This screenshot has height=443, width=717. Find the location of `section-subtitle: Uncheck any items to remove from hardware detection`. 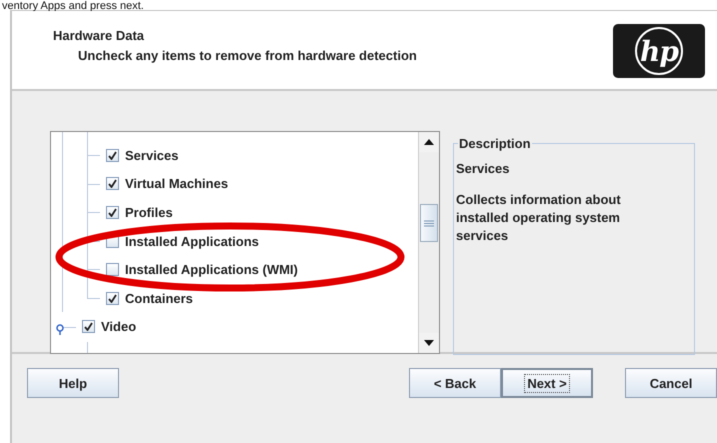

section-subtitle: Uncheck any items to remove from hardware detection is located at coordinates (247, 55).